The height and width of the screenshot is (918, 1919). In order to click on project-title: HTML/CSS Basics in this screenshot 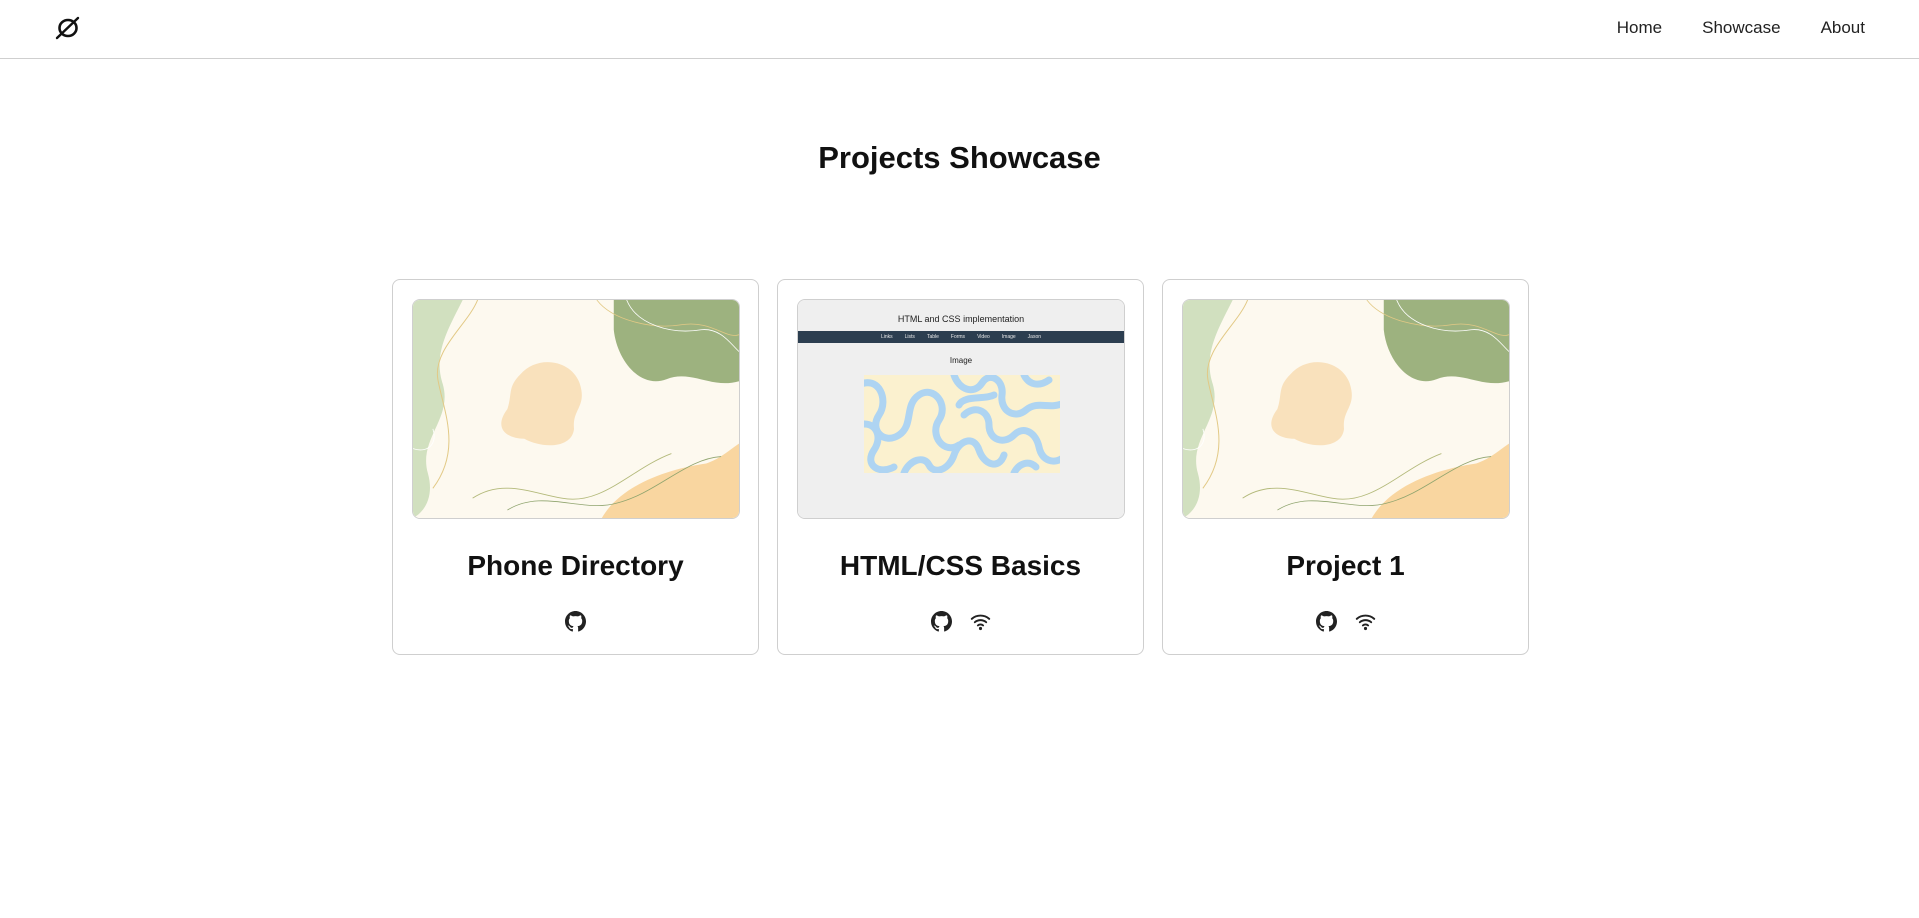, I will do `click(960, 565)`.